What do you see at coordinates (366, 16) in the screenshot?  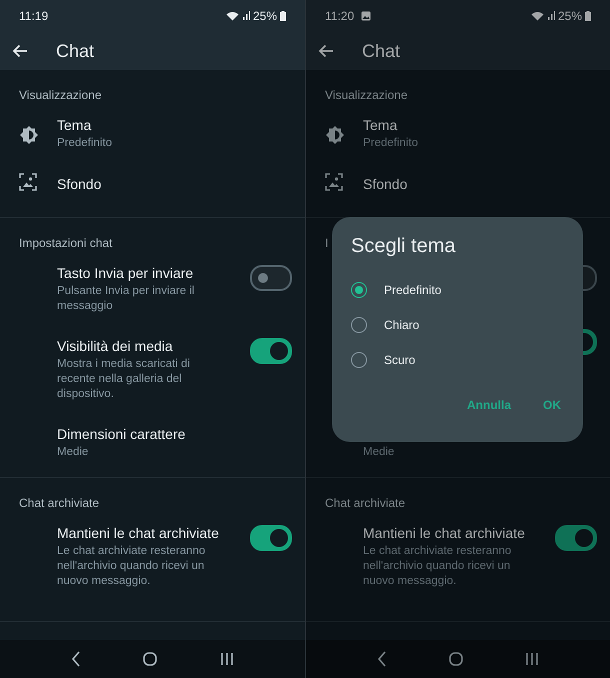 I see `image-notification-icon` at bounding box center [366, 16].